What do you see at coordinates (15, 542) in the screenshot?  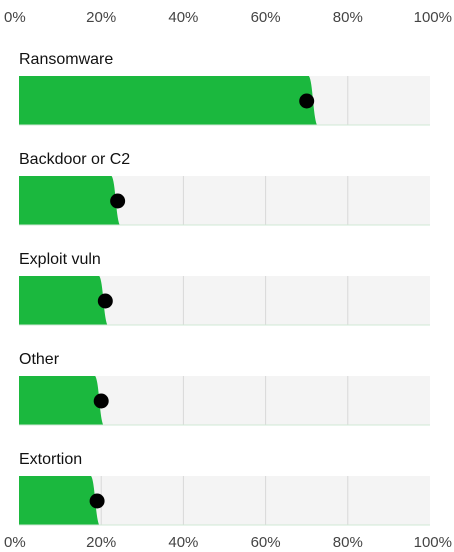 I see `bottom-tick-label: 0%` at bounding box center [15, 542].